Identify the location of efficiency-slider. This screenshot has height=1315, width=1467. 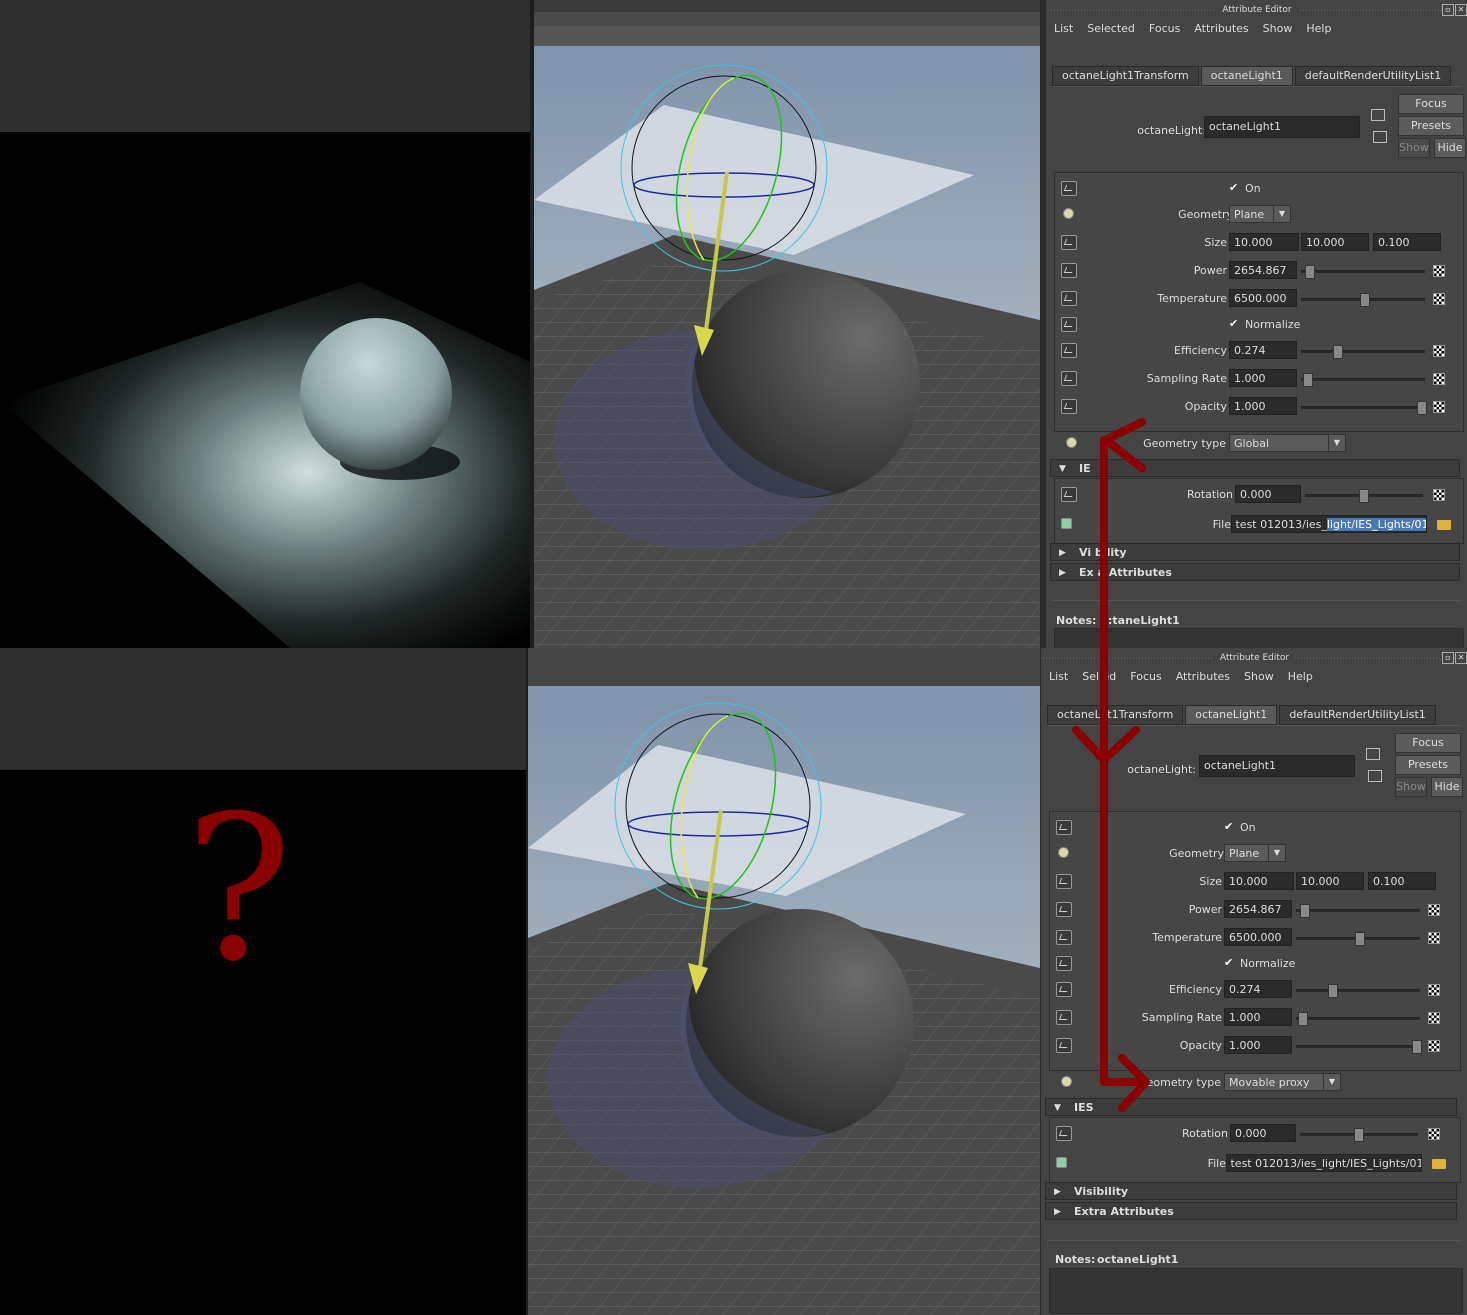
(1363, 352).